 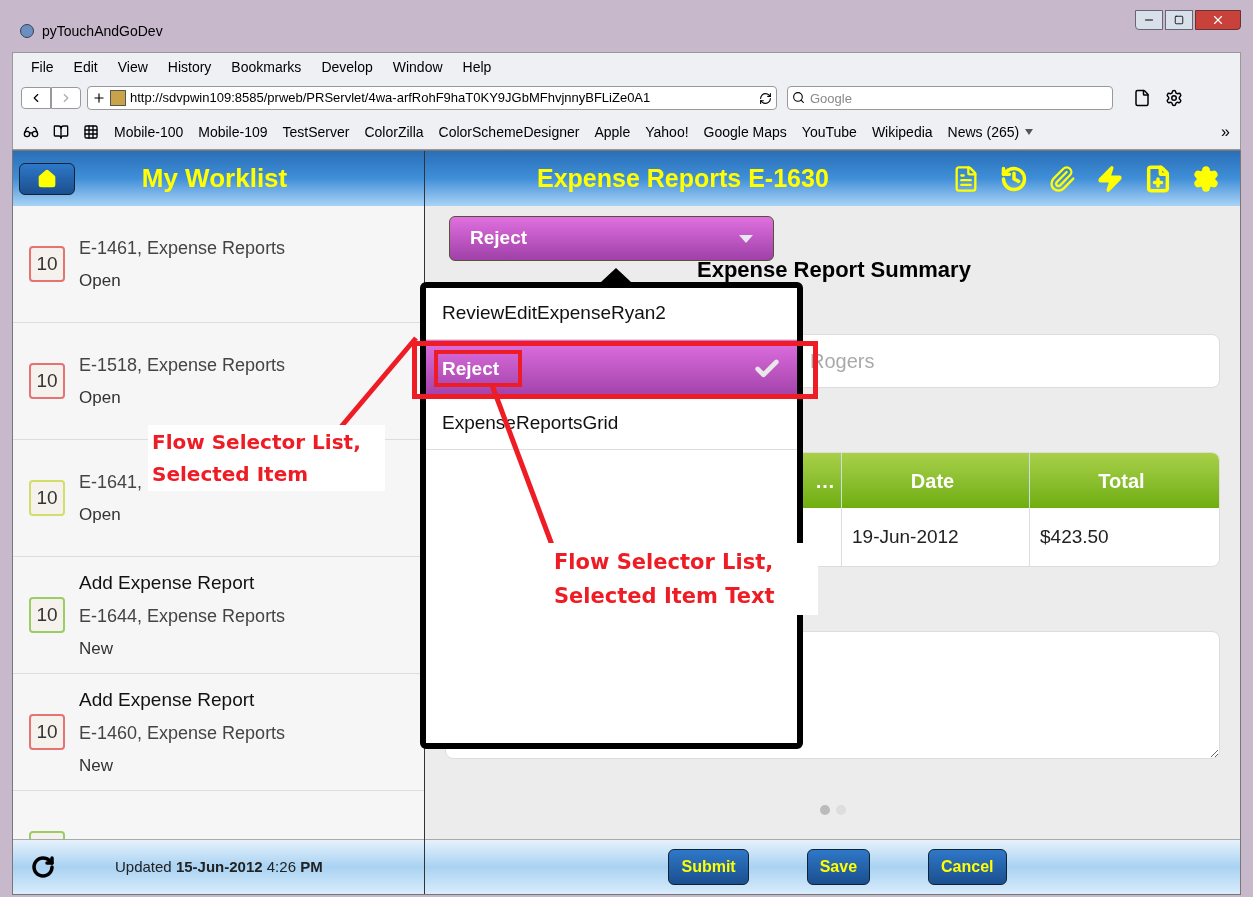 I want to click on item-subtitle: E-1641,, so click(x=111, y=482).